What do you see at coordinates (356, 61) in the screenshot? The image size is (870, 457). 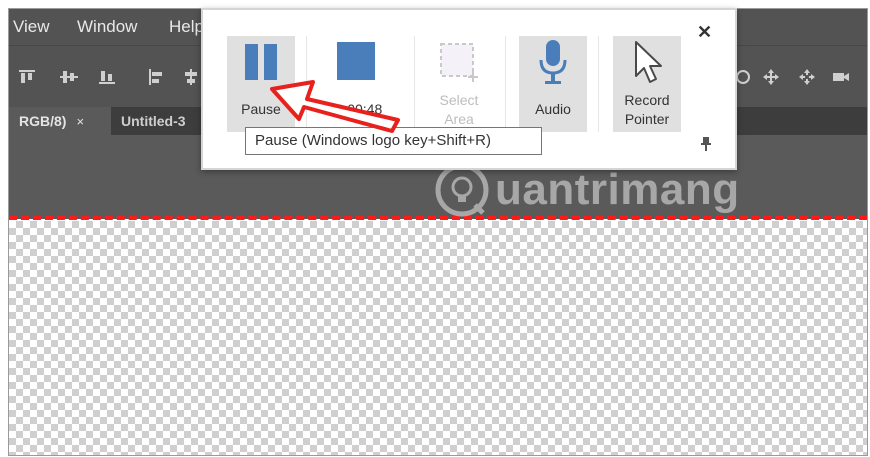 I see `stop-icon` at bounding box center [356, 61].